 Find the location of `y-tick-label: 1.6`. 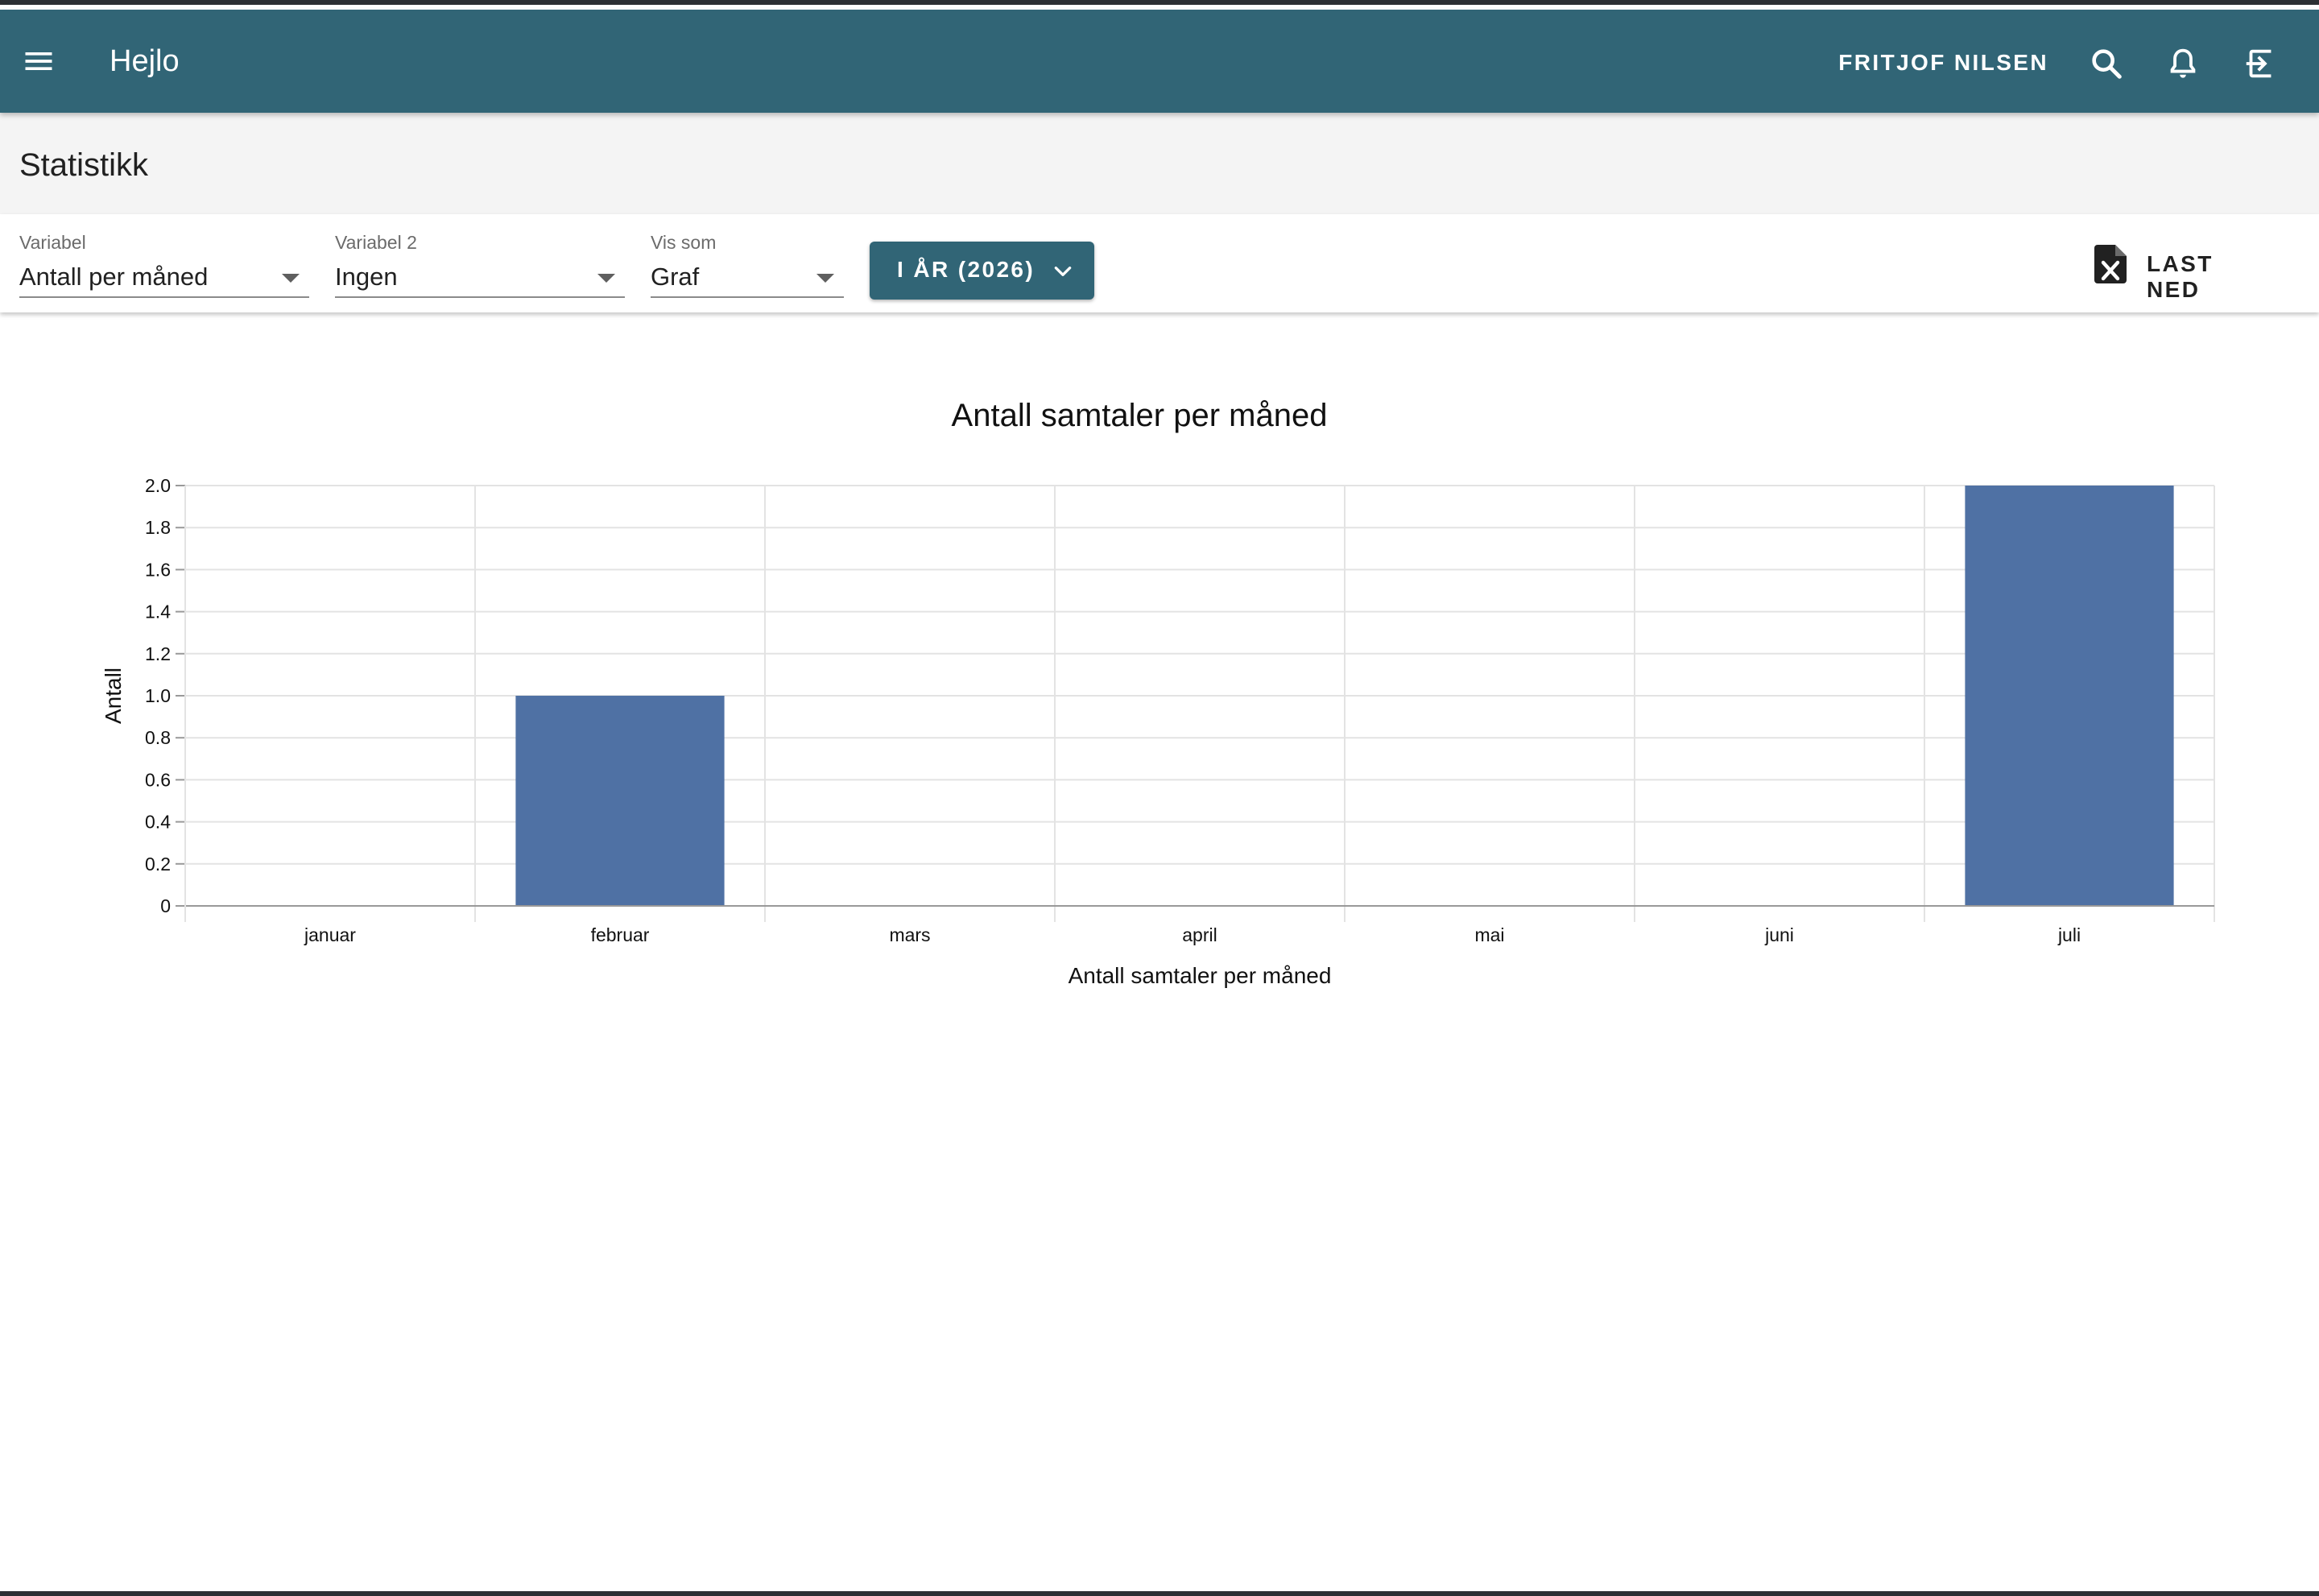

y-tick-label: 1.6 is located at coordinates (158, 569).